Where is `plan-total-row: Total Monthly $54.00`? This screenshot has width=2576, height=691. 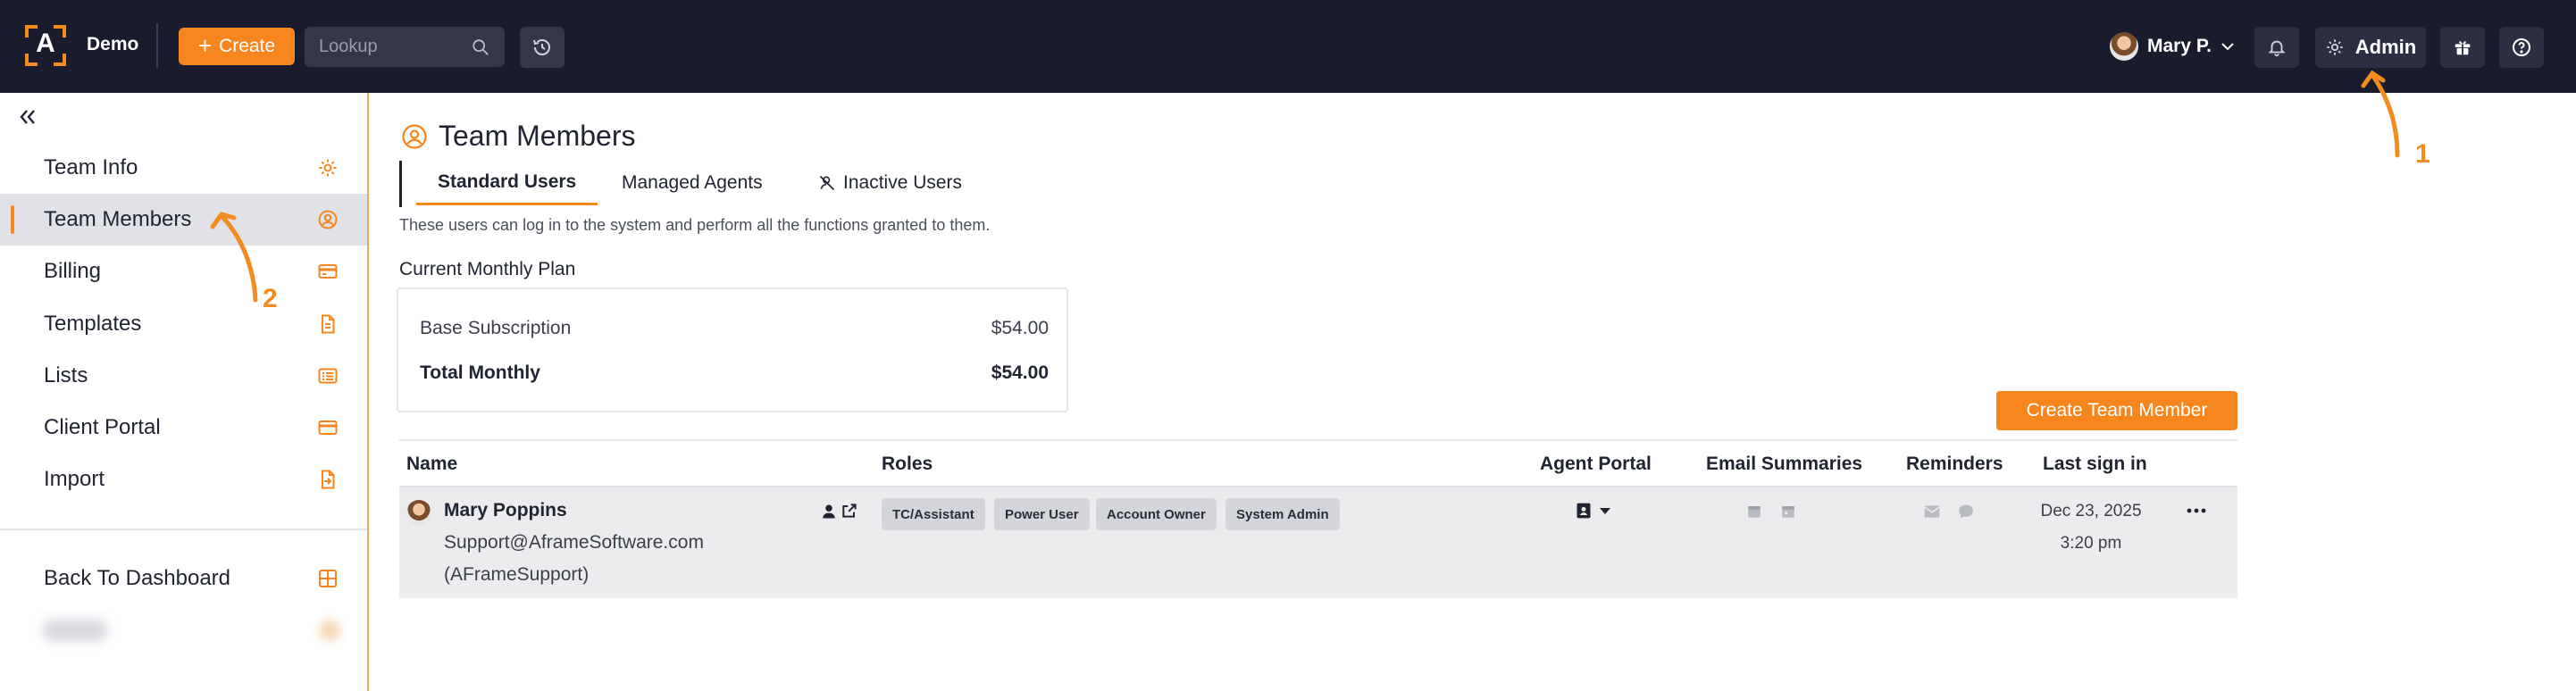 plan-total-row: Total Monthly $54.00 is located at coordinates (735, 373).